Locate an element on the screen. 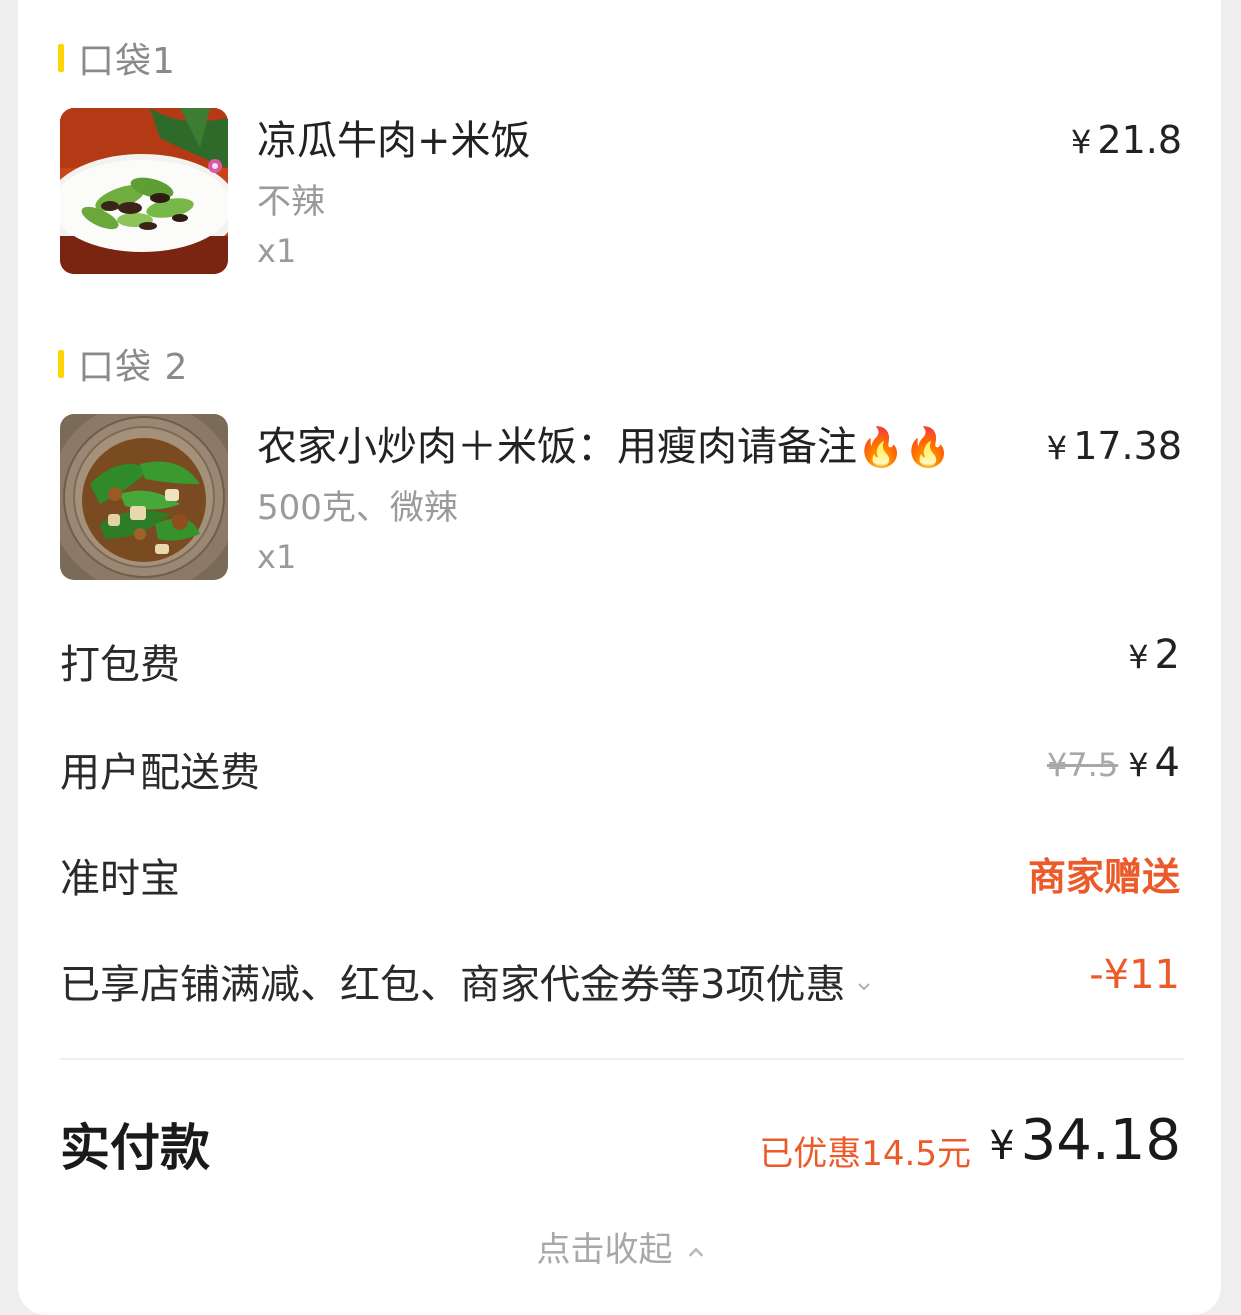  item-2-name: 农家小炒肉＋米饭：用瘦肉请备注🔥🔥 is located at coordinates (604, 443).